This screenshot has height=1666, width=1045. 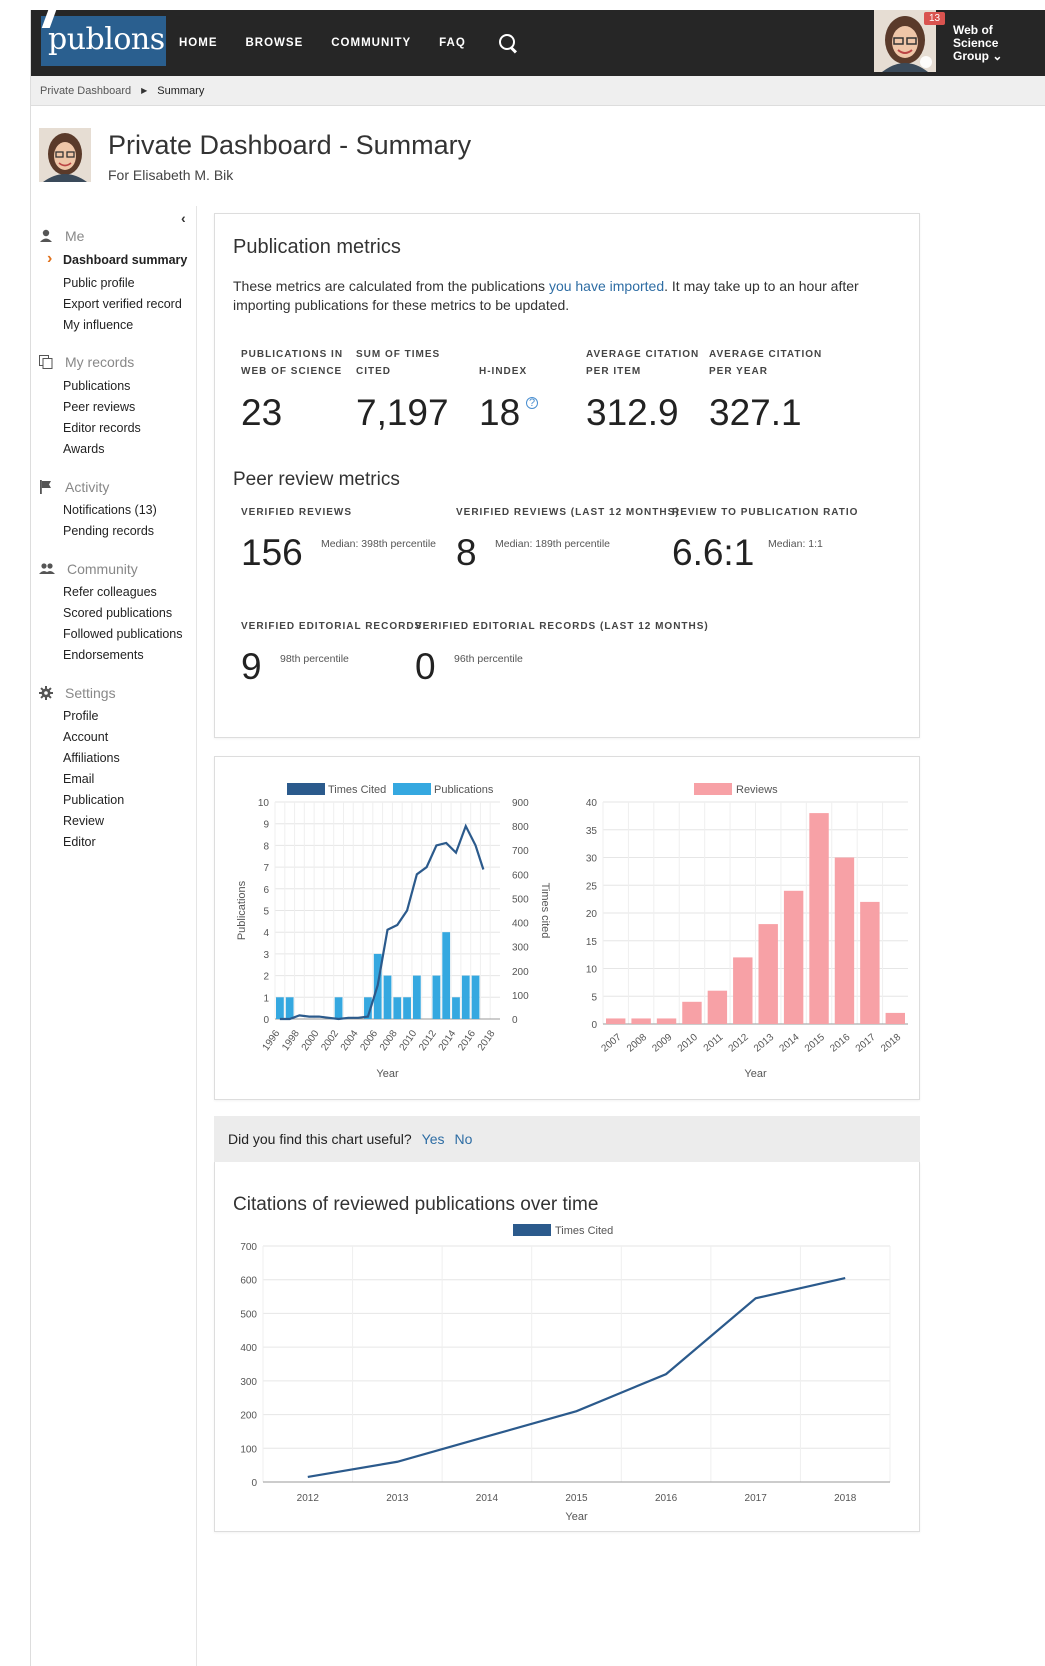 I want to click on y-tick-label: 6, so click(x=266, y=890).